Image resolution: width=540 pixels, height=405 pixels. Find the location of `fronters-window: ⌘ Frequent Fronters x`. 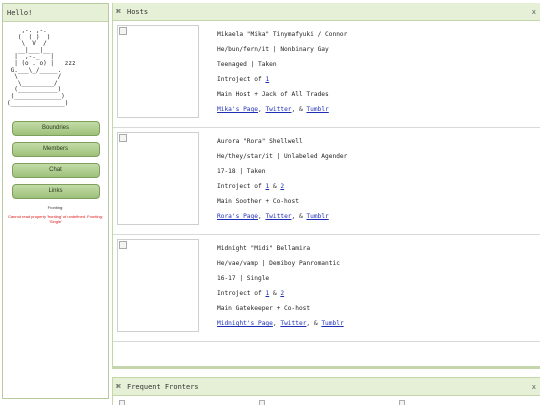

fronters-window: ⌘ Frequent Fronters x is located at coordinates (326, 391).